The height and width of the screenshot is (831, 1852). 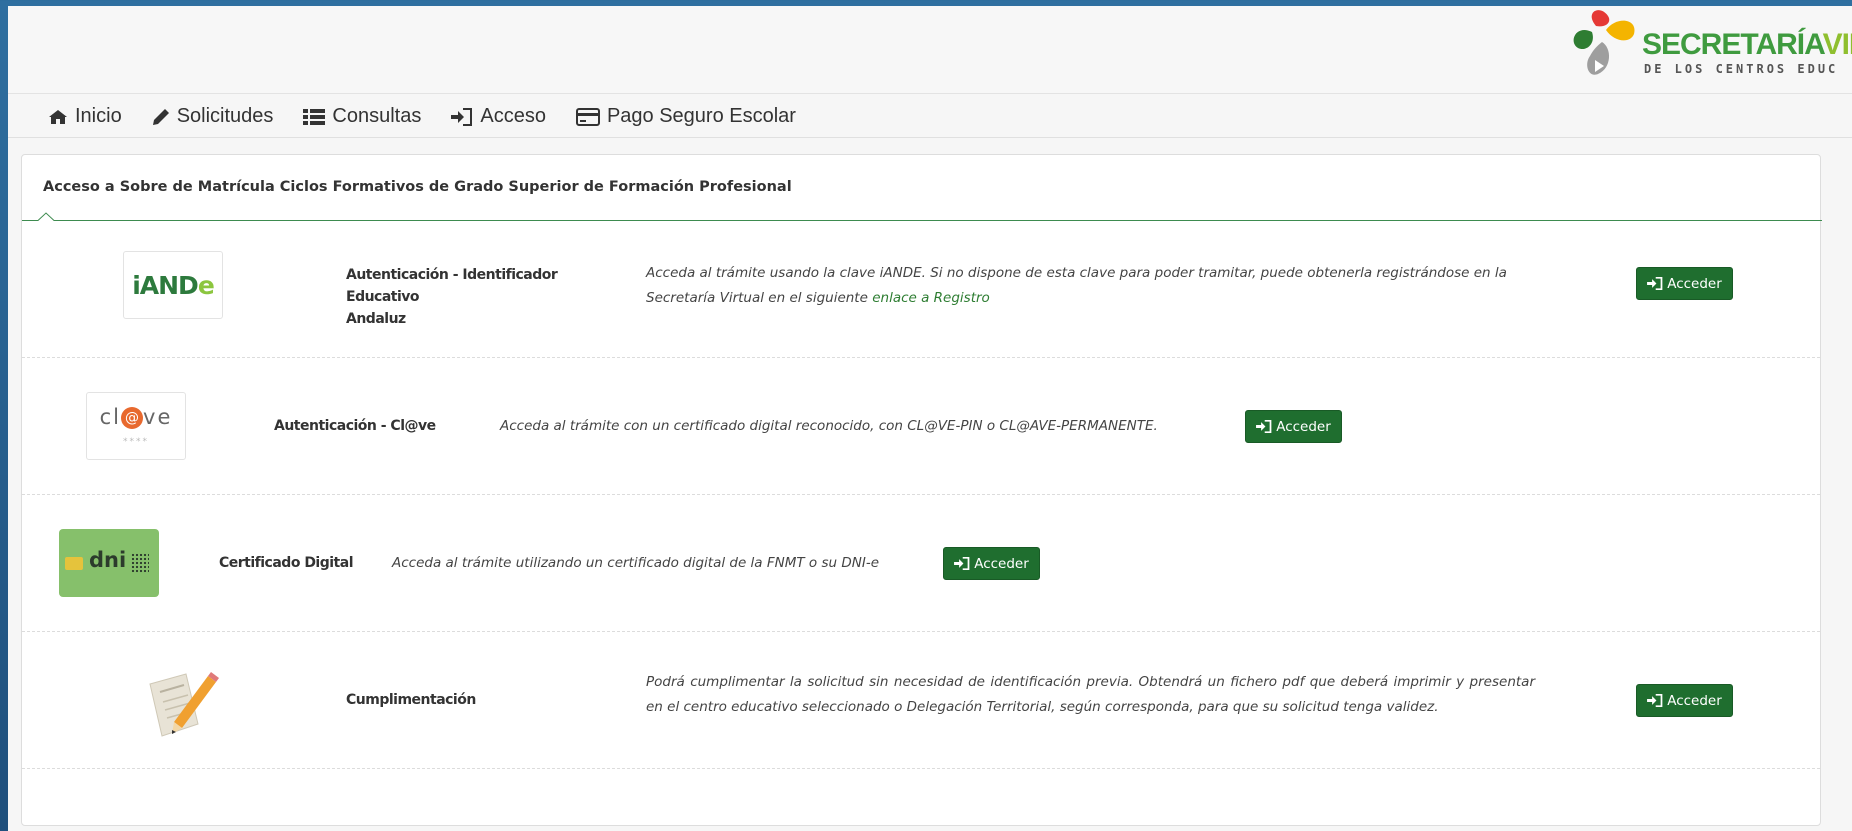 I want to click on nav-label: Acceso, so click(x=513, y=116).